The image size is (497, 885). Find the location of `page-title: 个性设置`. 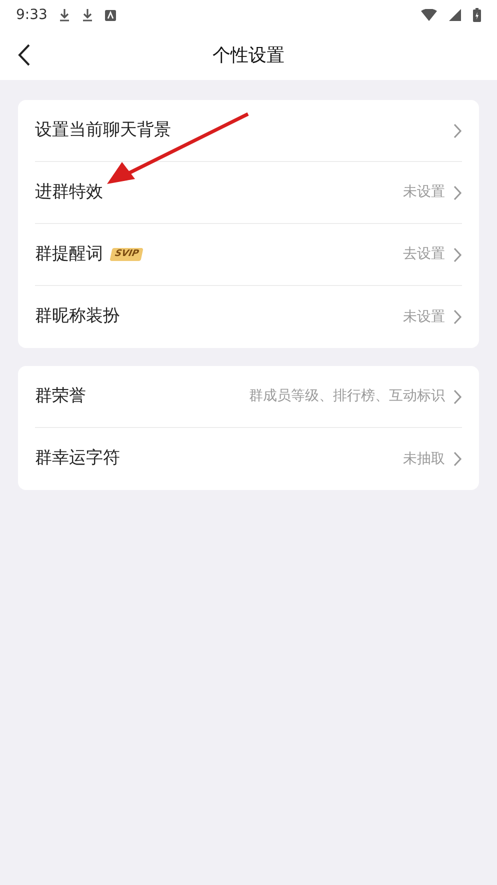

page-title: 个性设置 is located at coordinates (248, 56).